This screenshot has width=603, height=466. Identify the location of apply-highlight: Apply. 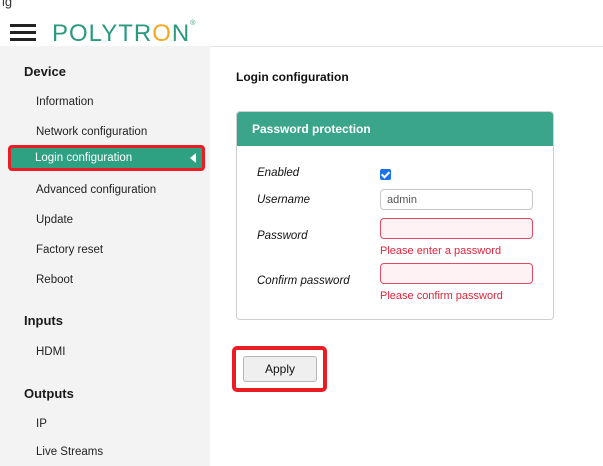
(279, 369).